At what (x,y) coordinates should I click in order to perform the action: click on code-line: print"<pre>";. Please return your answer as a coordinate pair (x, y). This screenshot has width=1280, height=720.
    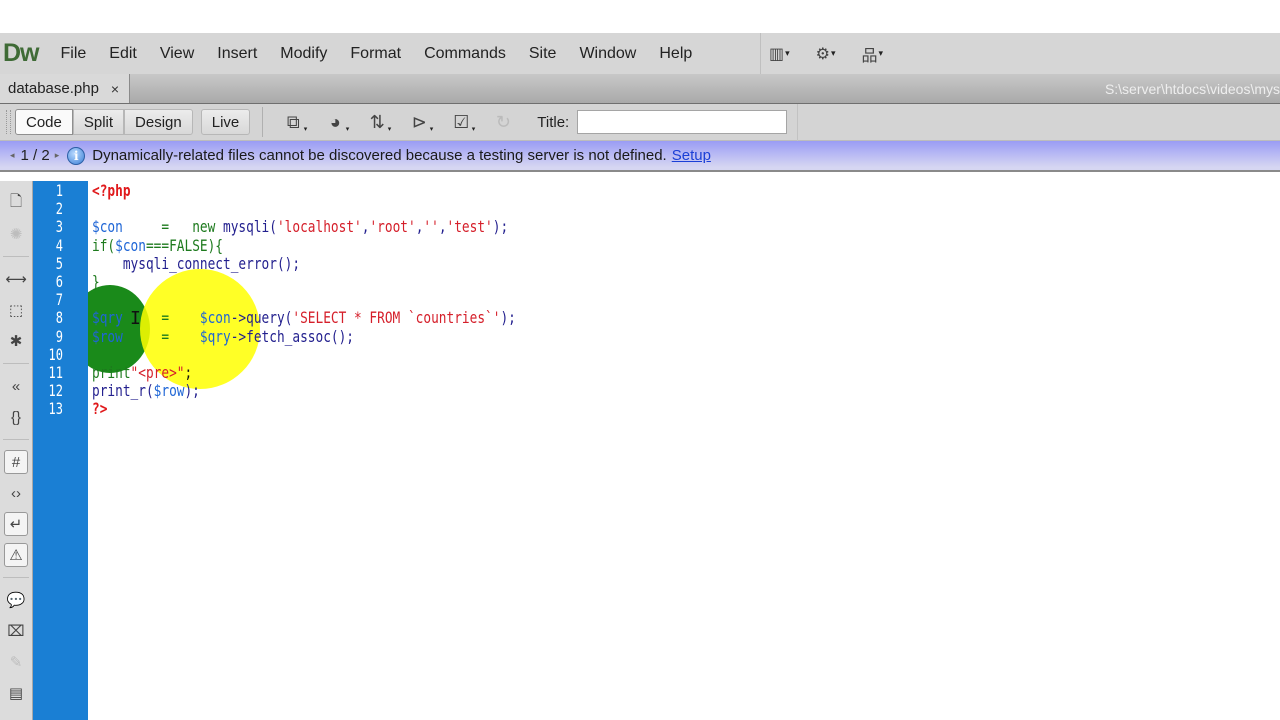
    Looking at the image, I should click on (567, 372).